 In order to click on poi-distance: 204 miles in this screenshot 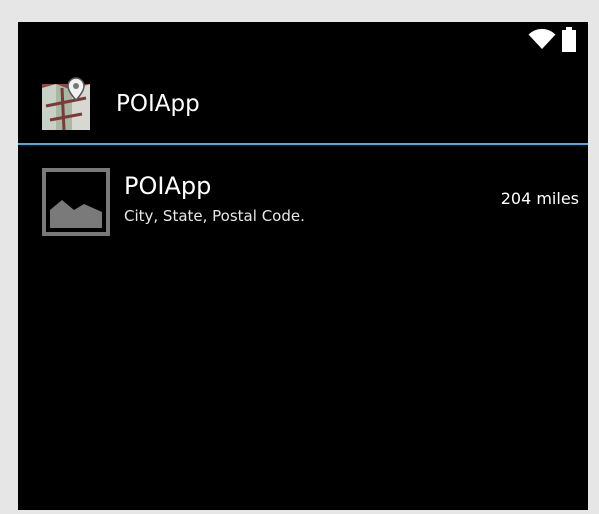, I will do `click(539, 198)`.